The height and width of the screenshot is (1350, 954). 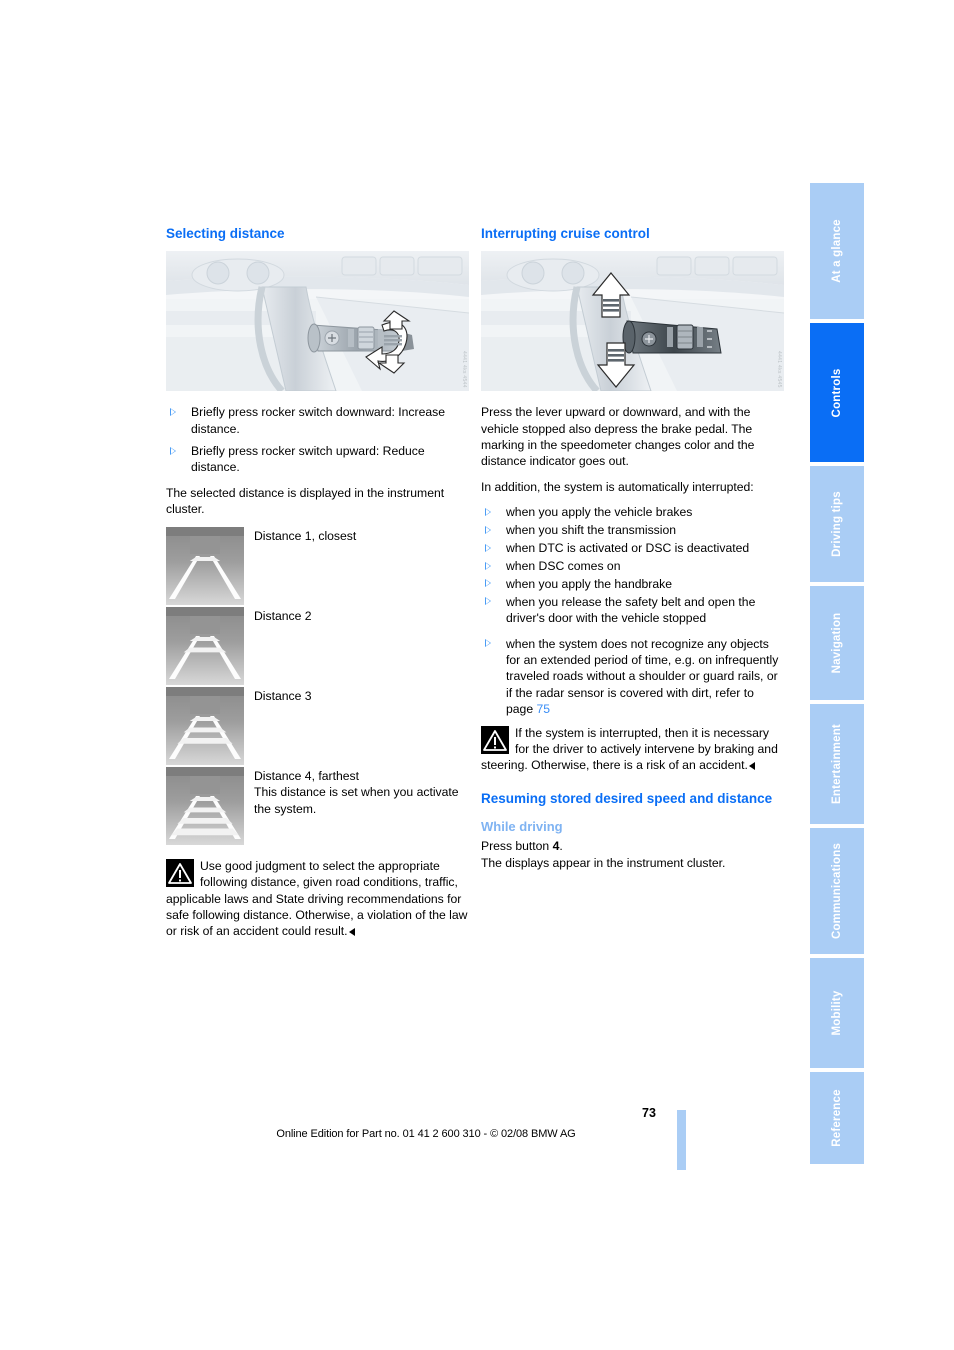 What do you see at coordinates (317, 726) in the screenshot?
I see `distance-option-row: Distance 3` at bounding box center [317, 726].